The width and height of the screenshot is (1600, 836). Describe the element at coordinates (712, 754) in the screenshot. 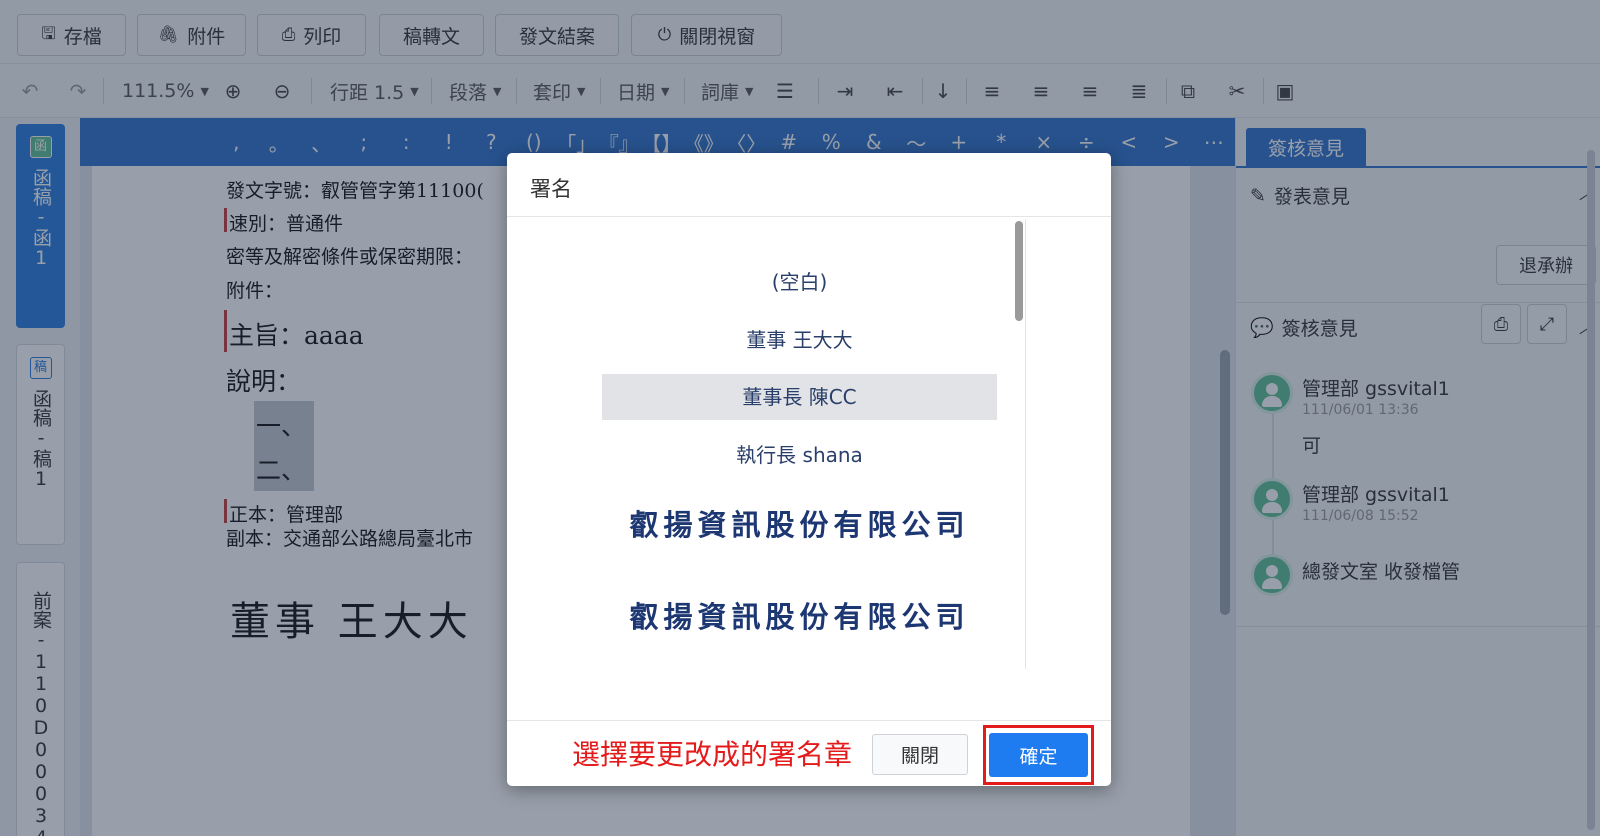

I see `instruction-annotation: 選擇要更改成的署名章` at that location.